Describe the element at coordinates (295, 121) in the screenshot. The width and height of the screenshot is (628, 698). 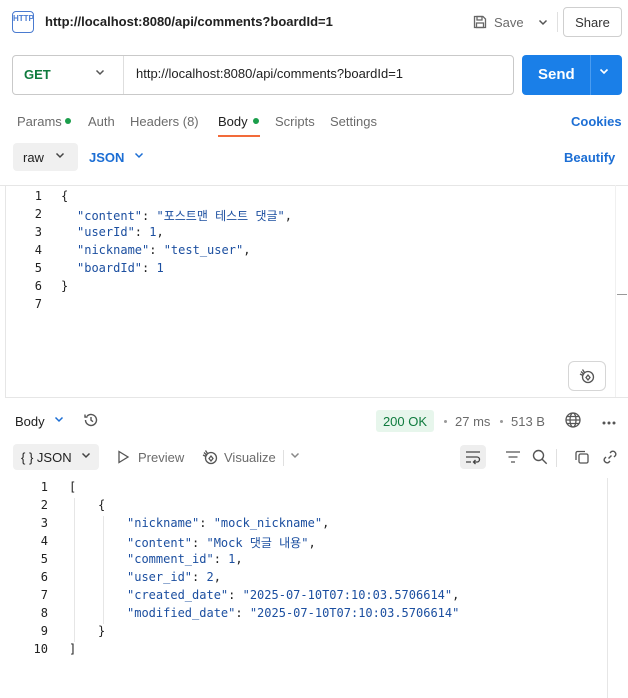
I see `tab-scripts: Scripts` at that location.